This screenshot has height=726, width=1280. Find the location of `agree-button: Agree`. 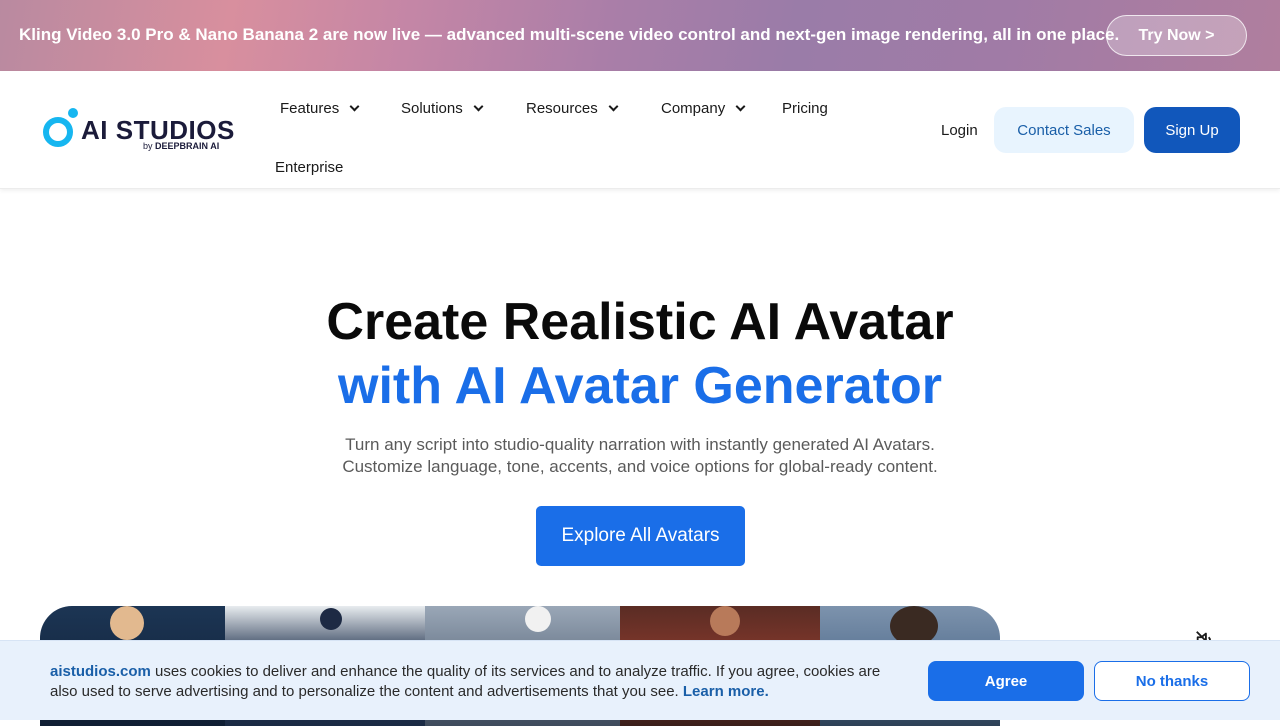

agree-button: Agree is located at coordinates (1006, 681).